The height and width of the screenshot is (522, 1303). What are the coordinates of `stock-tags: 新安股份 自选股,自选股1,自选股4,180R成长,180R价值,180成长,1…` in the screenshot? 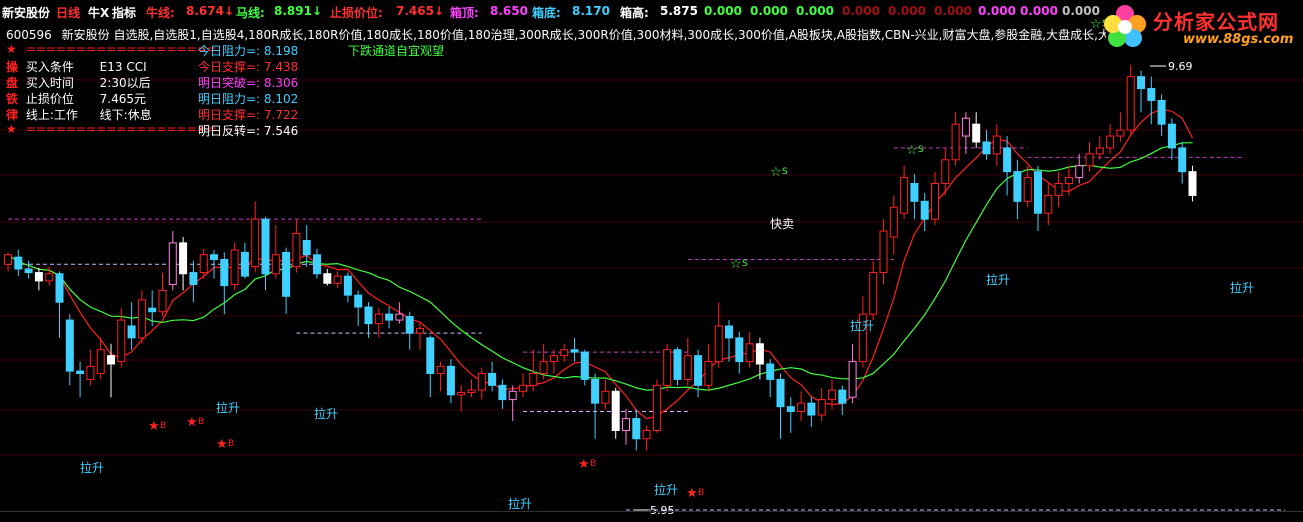 It's located at (583, 35).